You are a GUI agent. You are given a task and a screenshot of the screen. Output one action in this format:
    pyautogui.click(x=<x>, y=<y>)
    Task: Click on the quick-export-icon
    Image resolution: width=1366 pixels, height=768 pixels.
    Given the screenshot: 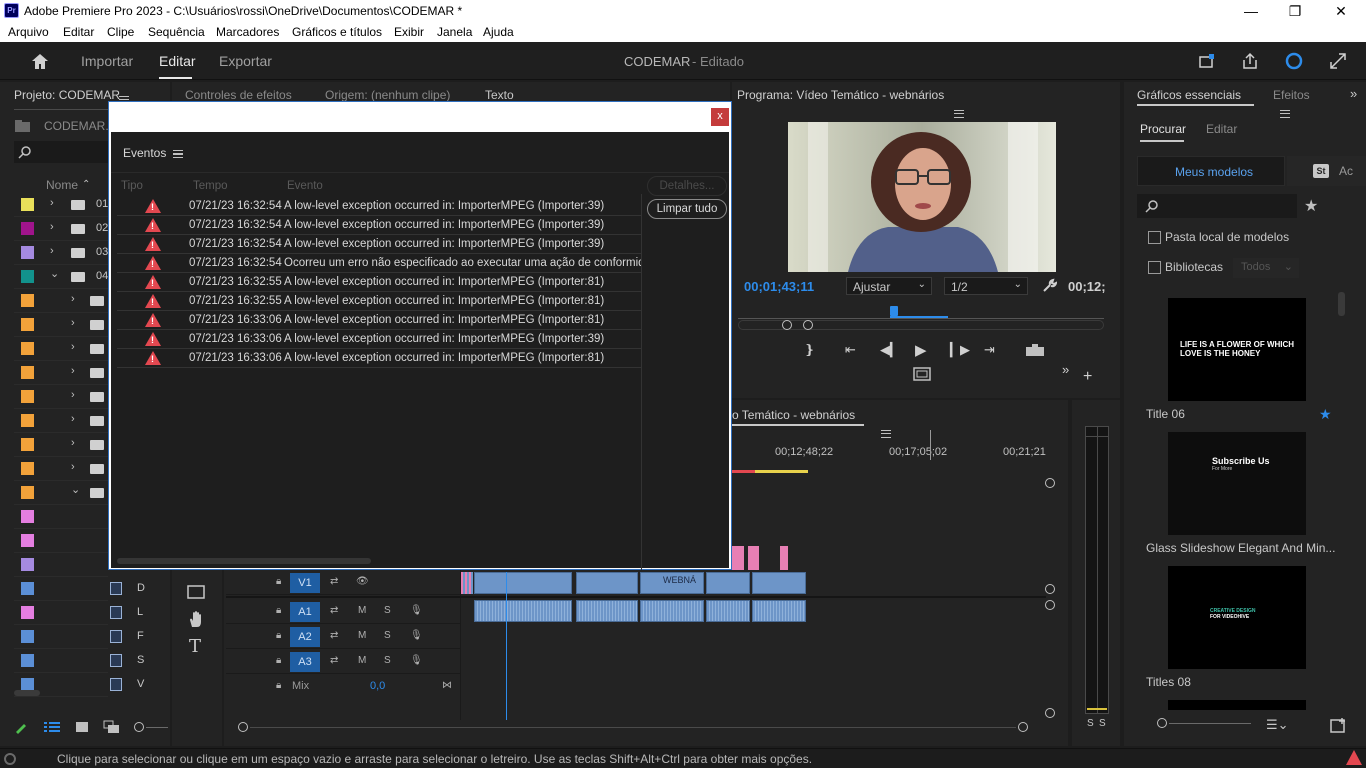 What is the action you would take?
    pyautogui.click(x=1207, y=61)
    